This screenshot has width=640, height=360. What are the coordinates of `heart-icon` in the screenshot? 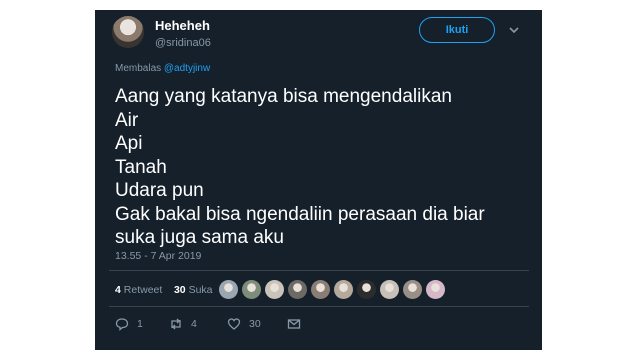 It's located at (234, 324).